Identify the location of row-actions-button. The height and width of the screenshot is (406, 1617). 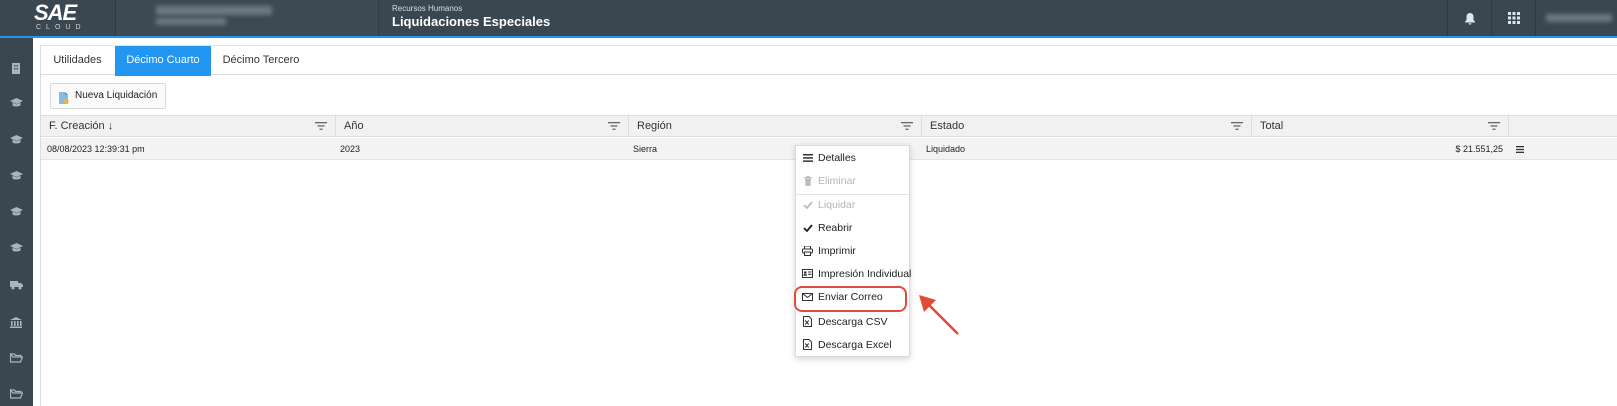
(1520, 149).